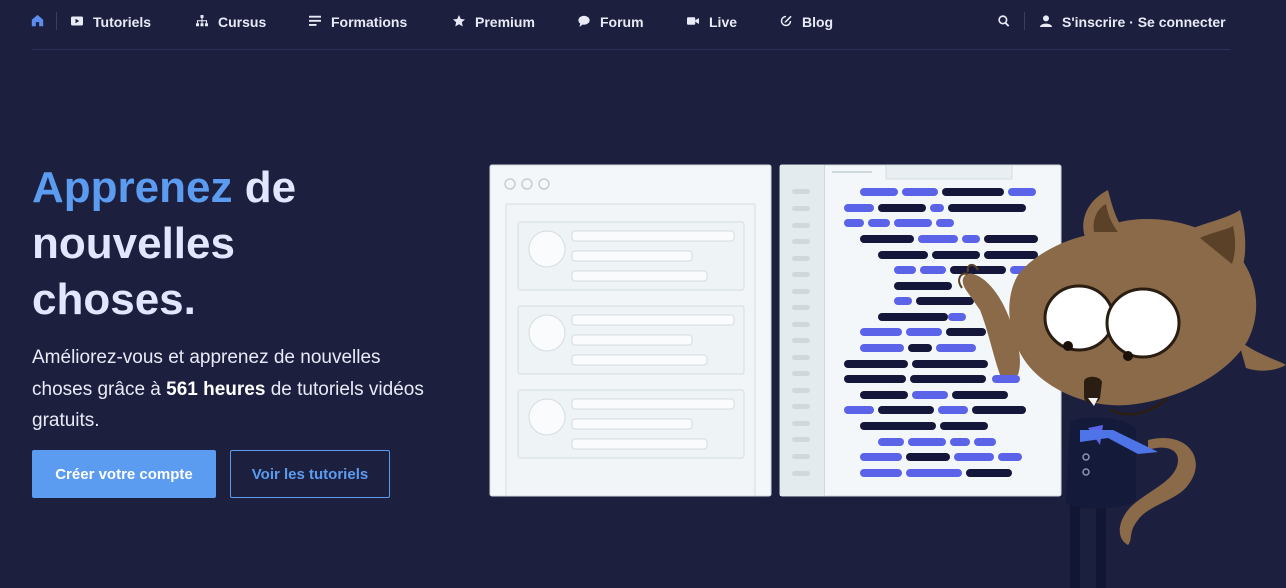 Image resolution: width=1286 pixels, height=588 pixels. Describe the element at coordinates (242, 244) in the screenshot. I see `hero-title: Apprenez de nouvelles choses.` at that location.